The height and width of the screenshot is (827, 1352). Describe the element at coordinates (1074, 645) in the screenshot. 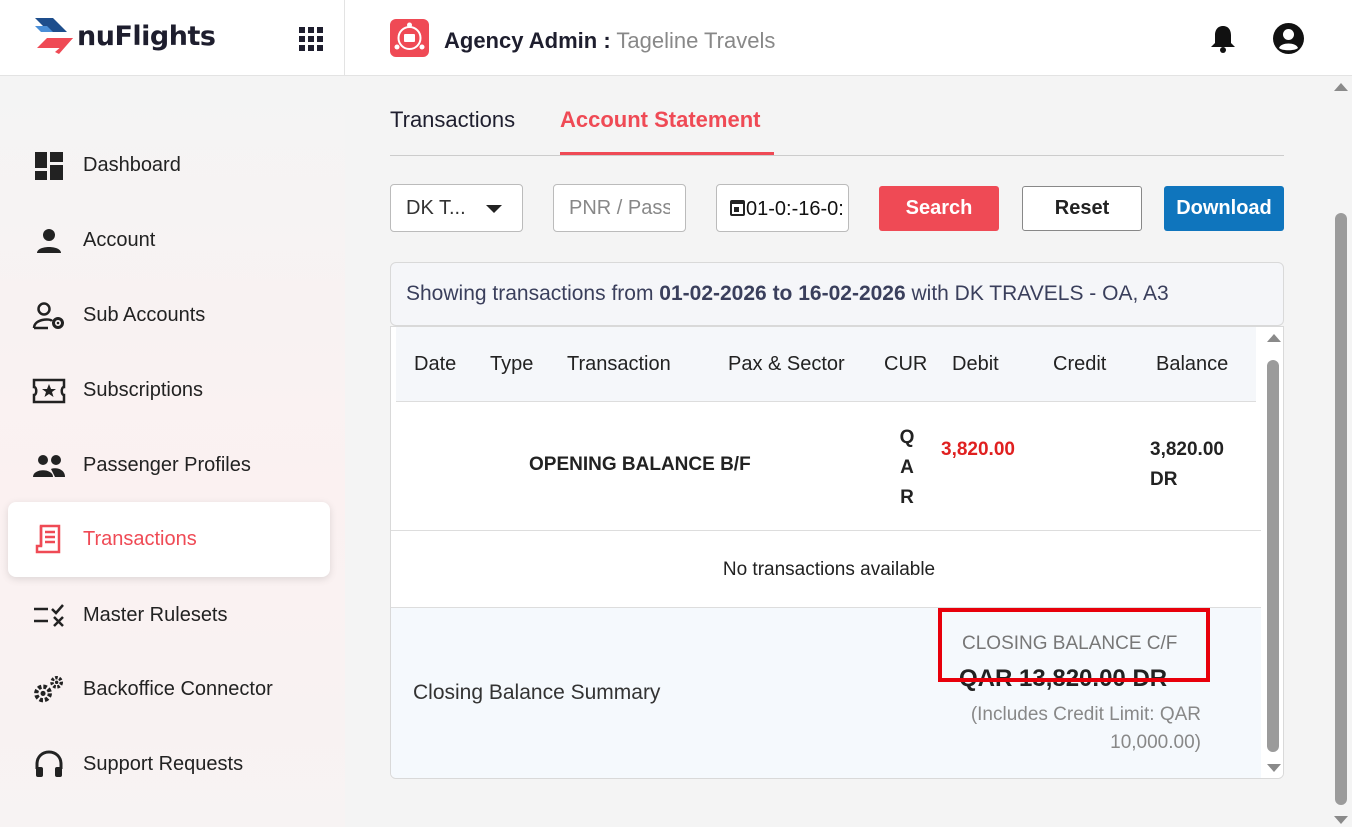

I see `highlight-box` at that location.